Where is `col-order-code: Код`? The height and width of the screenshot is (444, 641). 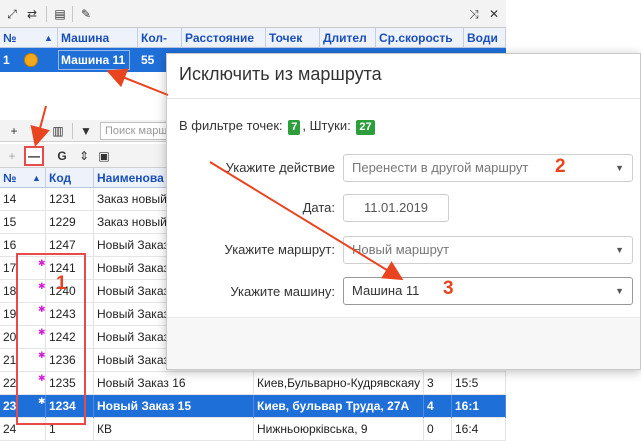 col-order-code: Код is located at coordinates (70, 178).